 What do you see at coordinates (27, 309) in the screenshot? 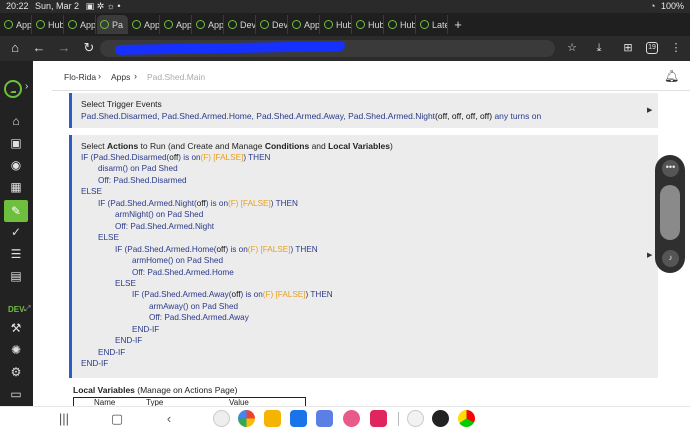
I see `expand-icon: ⤢` at bounding box center [27, 309].